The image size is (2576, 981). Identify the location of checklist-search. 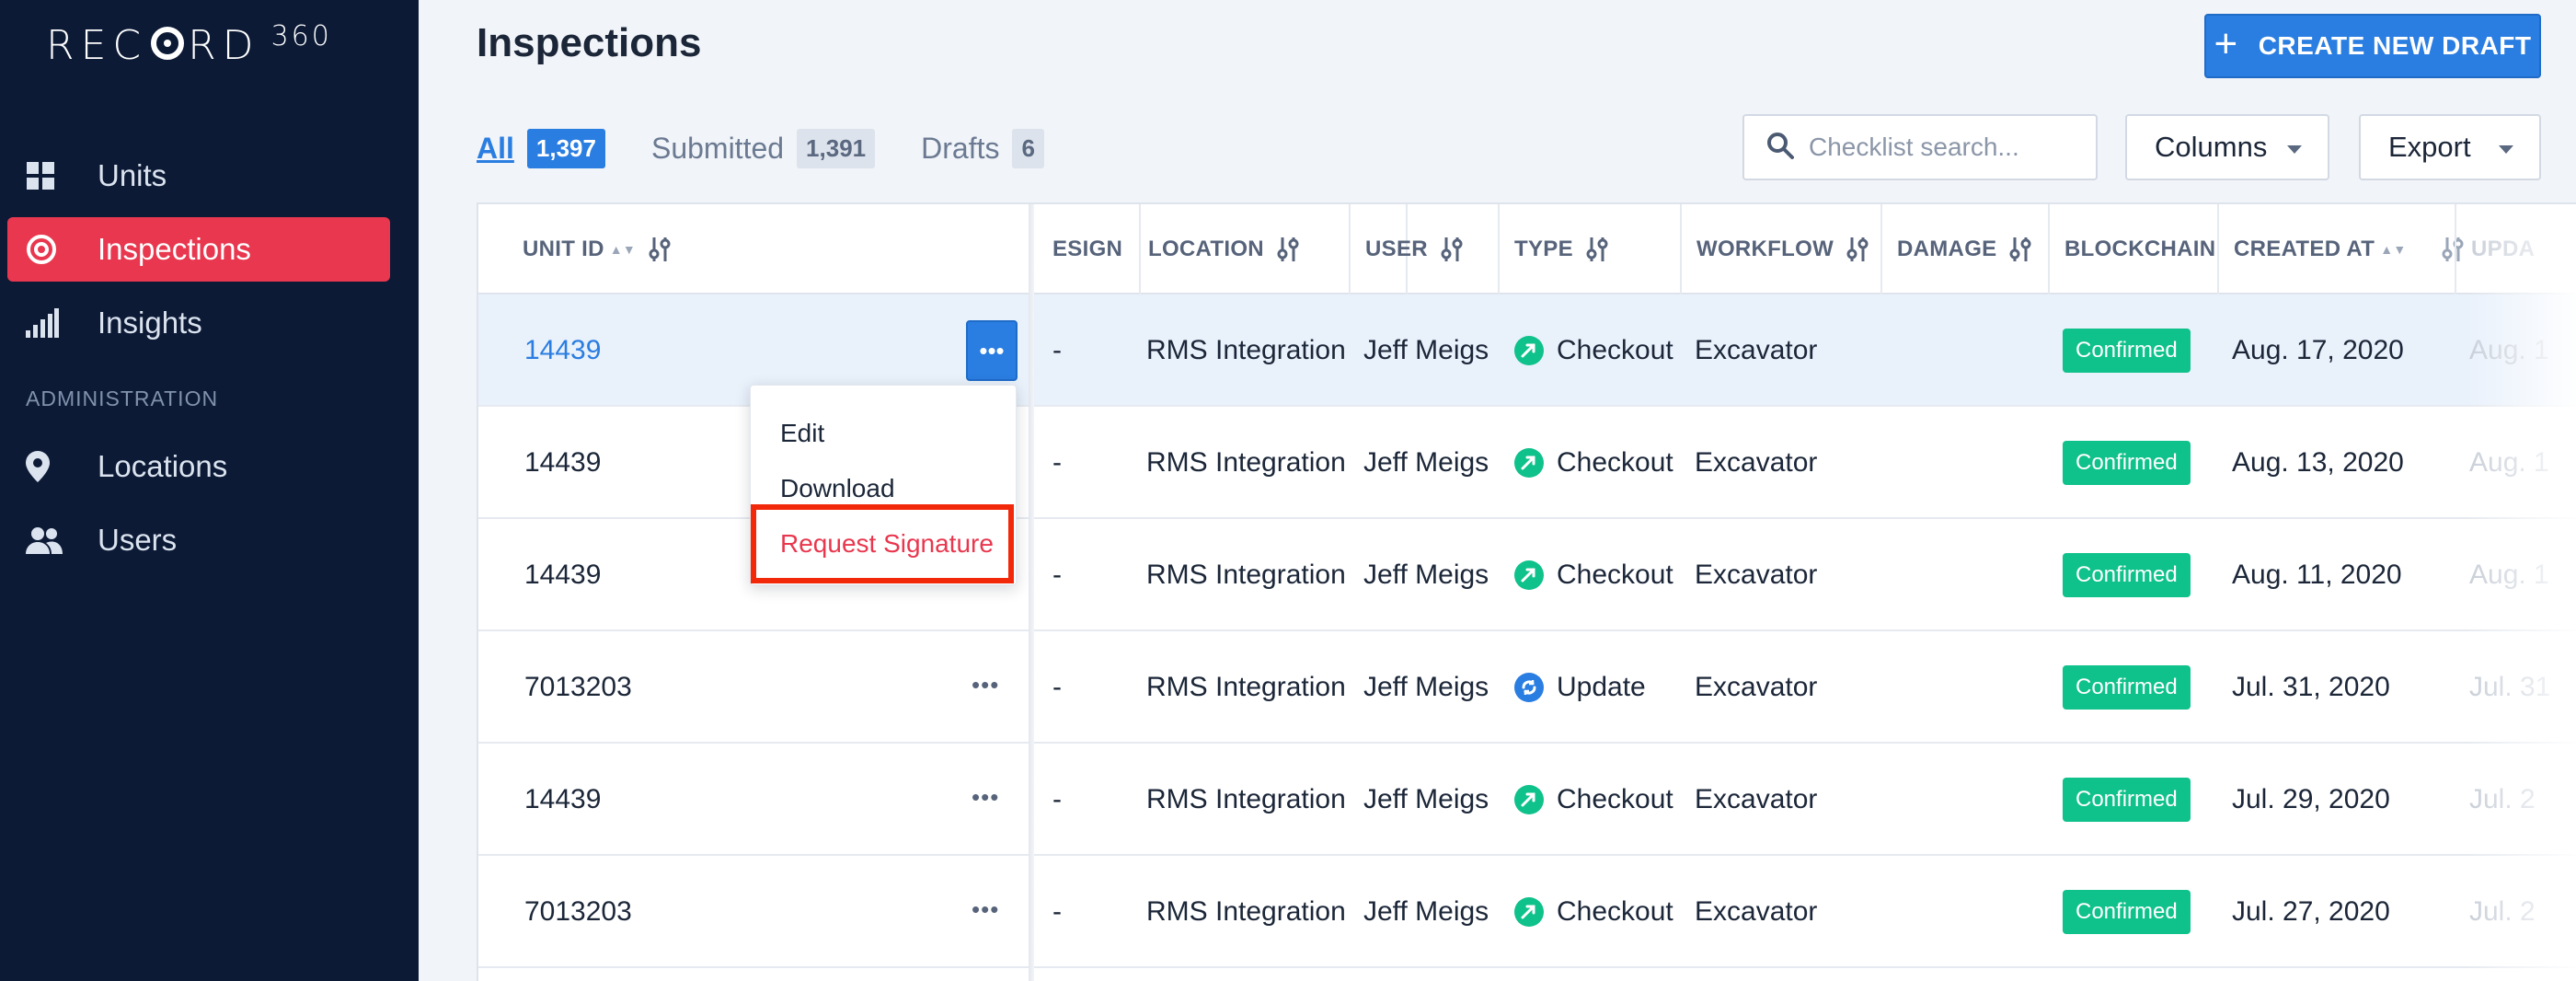
(1920, 147).